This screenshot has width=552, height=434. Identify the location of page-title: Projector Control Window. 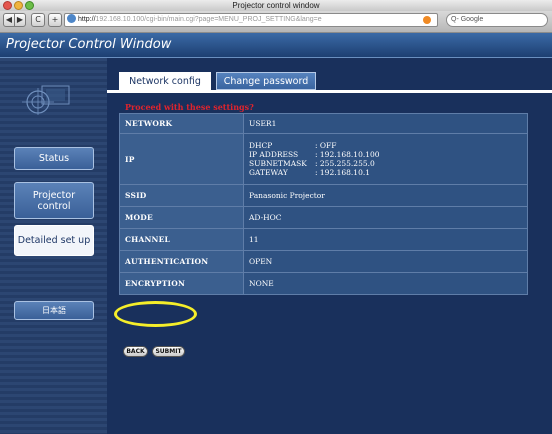
(89, 44).